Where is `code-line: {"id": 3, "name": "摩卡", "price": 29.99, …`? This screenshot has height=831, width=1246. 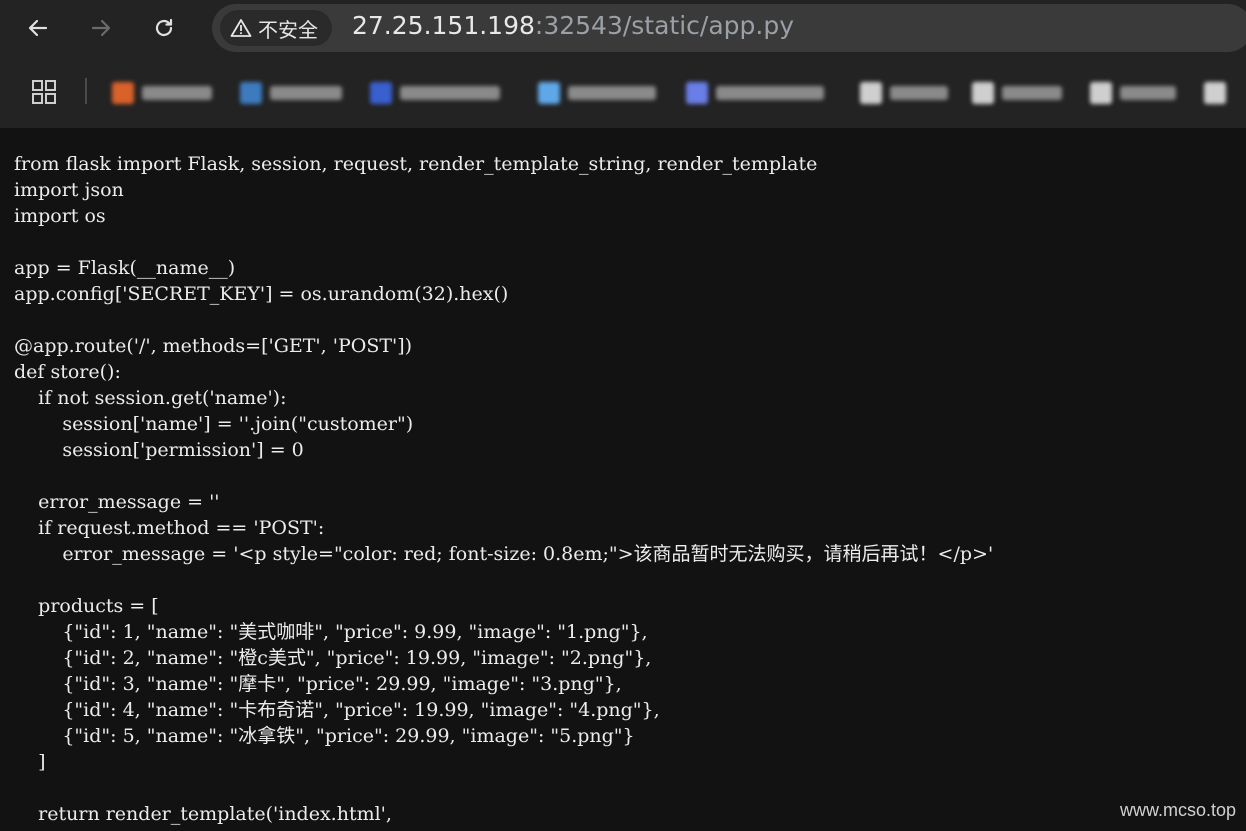 code-line: {"id": 3, "name": "摩卡", "price": 29.99, … is located at coordinates (318, 684).